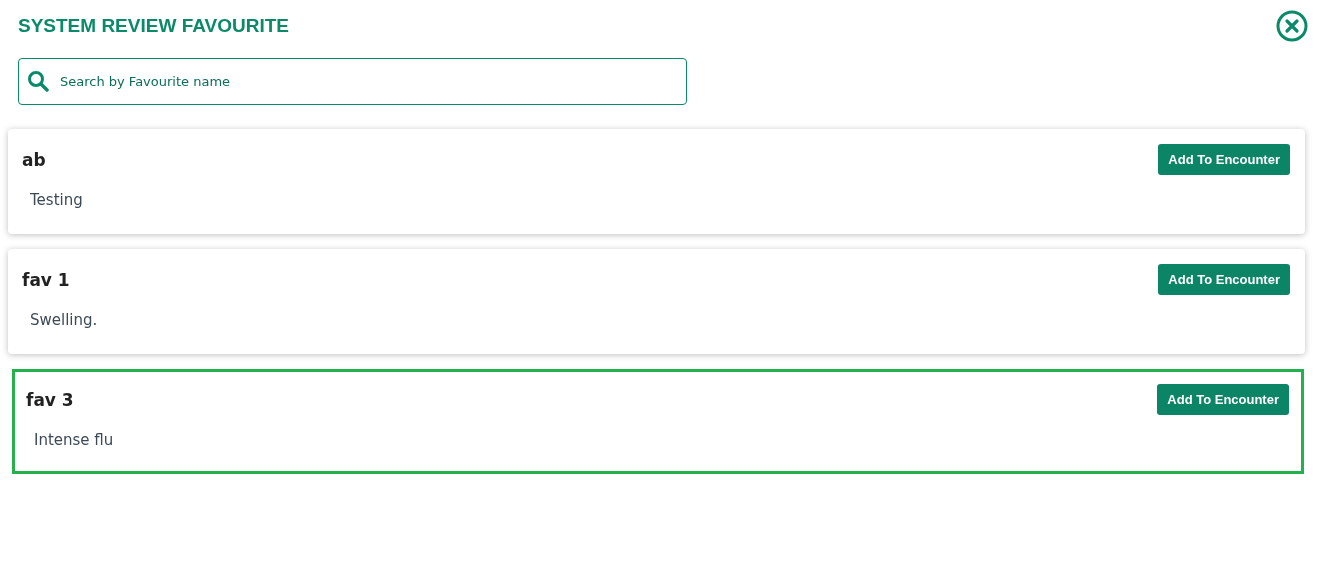 The image size is (1318, 570). Describe the element at coordinates (64, 320) in the screenshot. I see `favourite-description: Swelling.` at that location.